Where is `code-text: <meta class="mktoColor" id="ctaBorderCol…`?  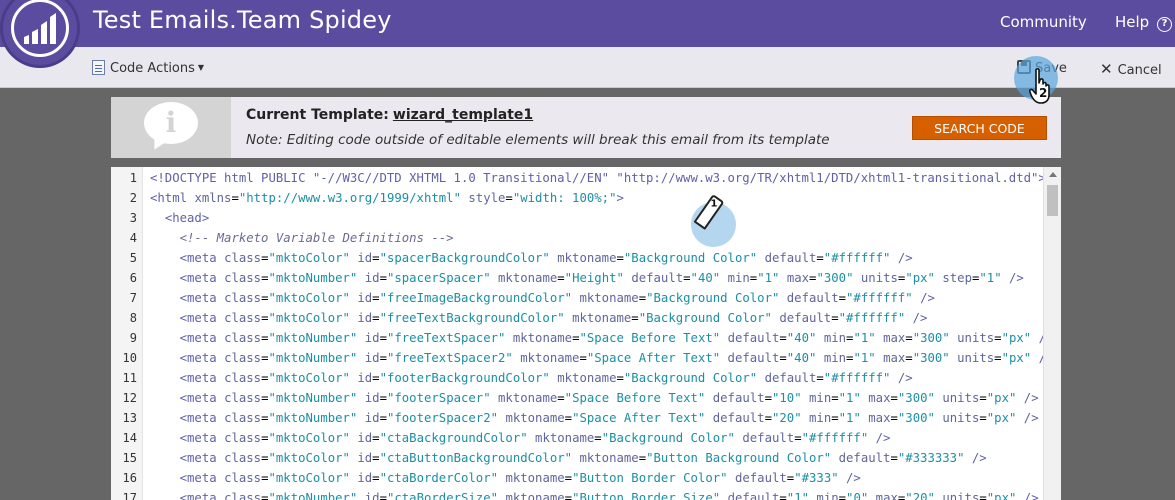 code-text: <meta class="mktoColor" id="ctaBorderCol… is located at coordinates (520, 478).